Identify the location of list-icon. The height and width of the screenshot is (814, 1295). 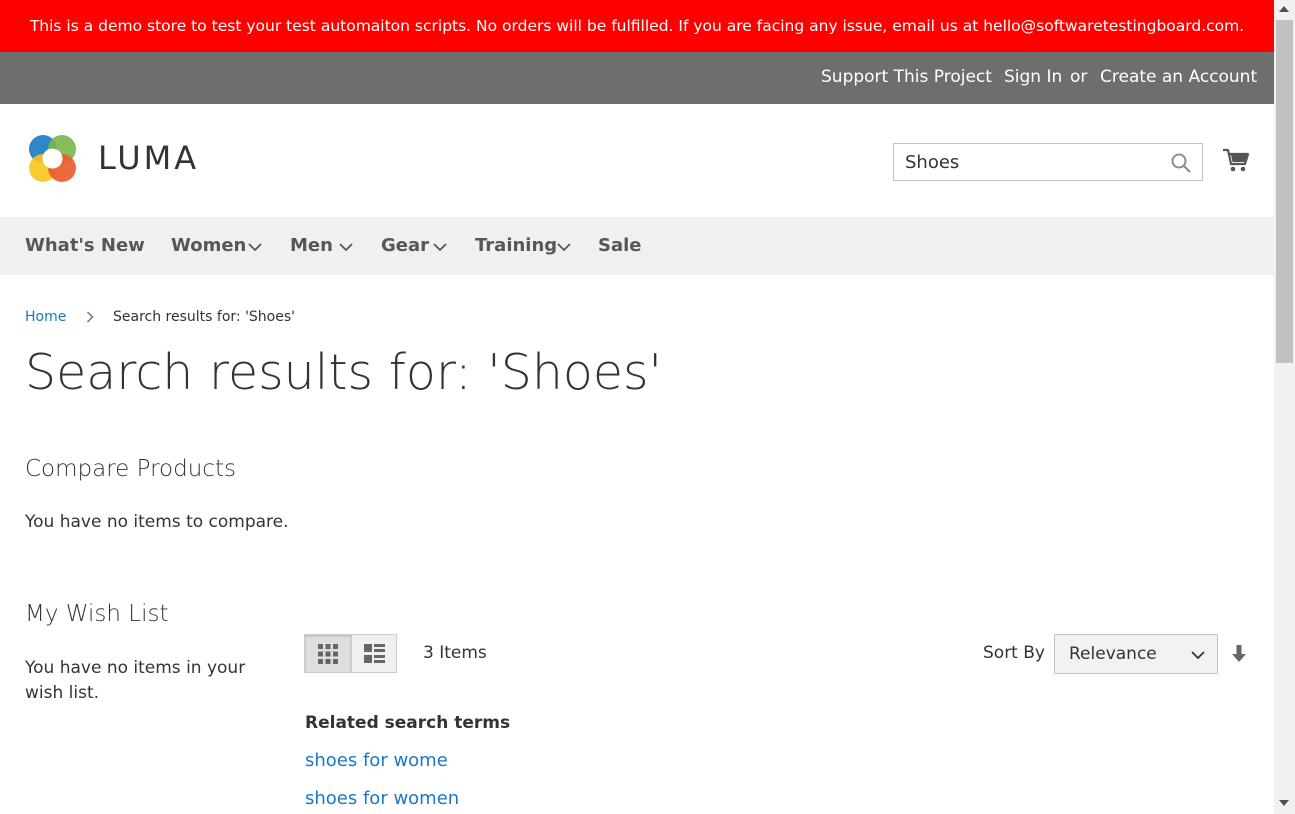
(374, 653).